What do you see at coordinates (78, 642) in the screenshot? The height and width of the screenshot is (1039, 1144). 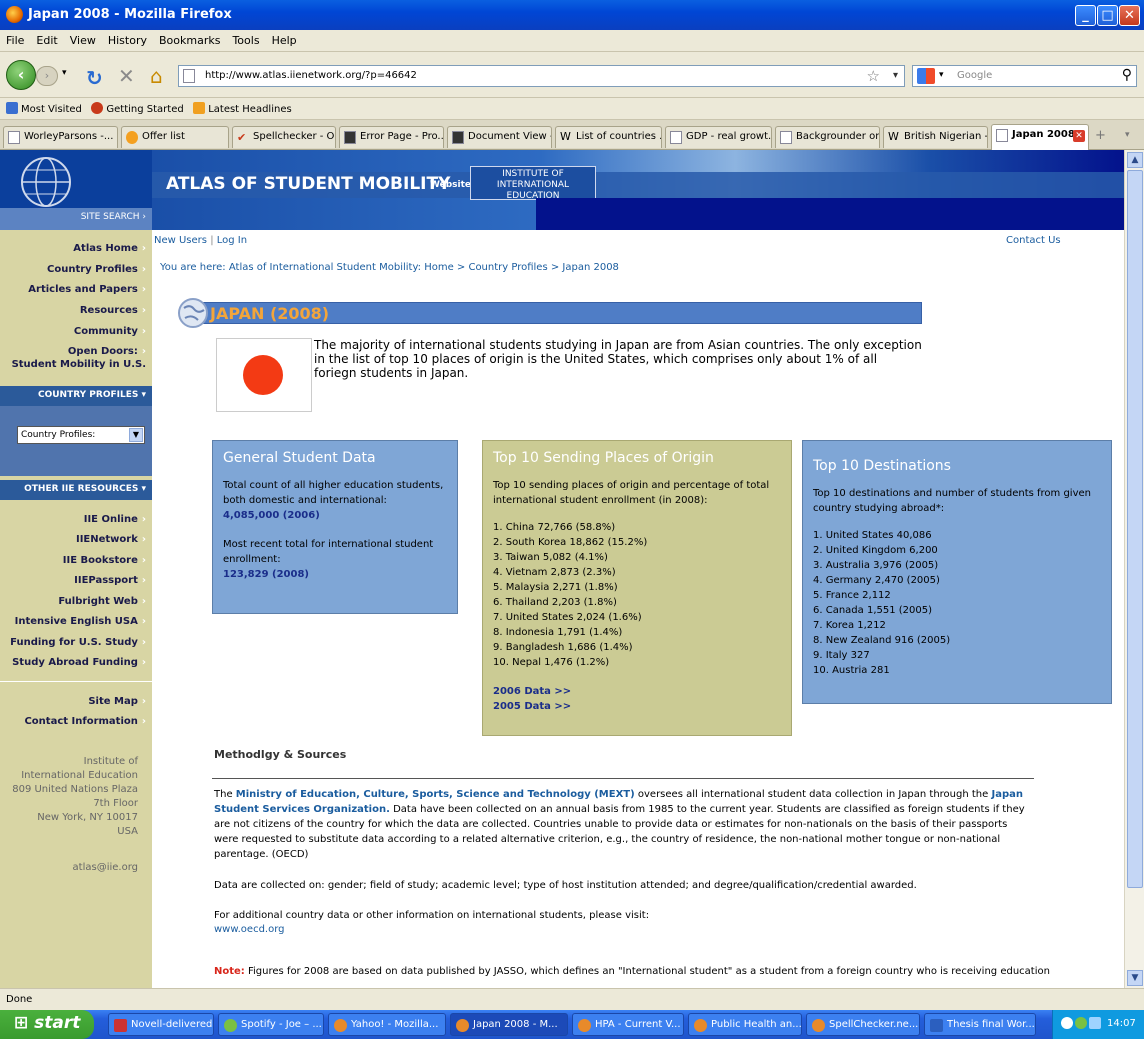 I see `nav-funding-us-study: Funding for U.S. Study` at bounding box center [78, 642].